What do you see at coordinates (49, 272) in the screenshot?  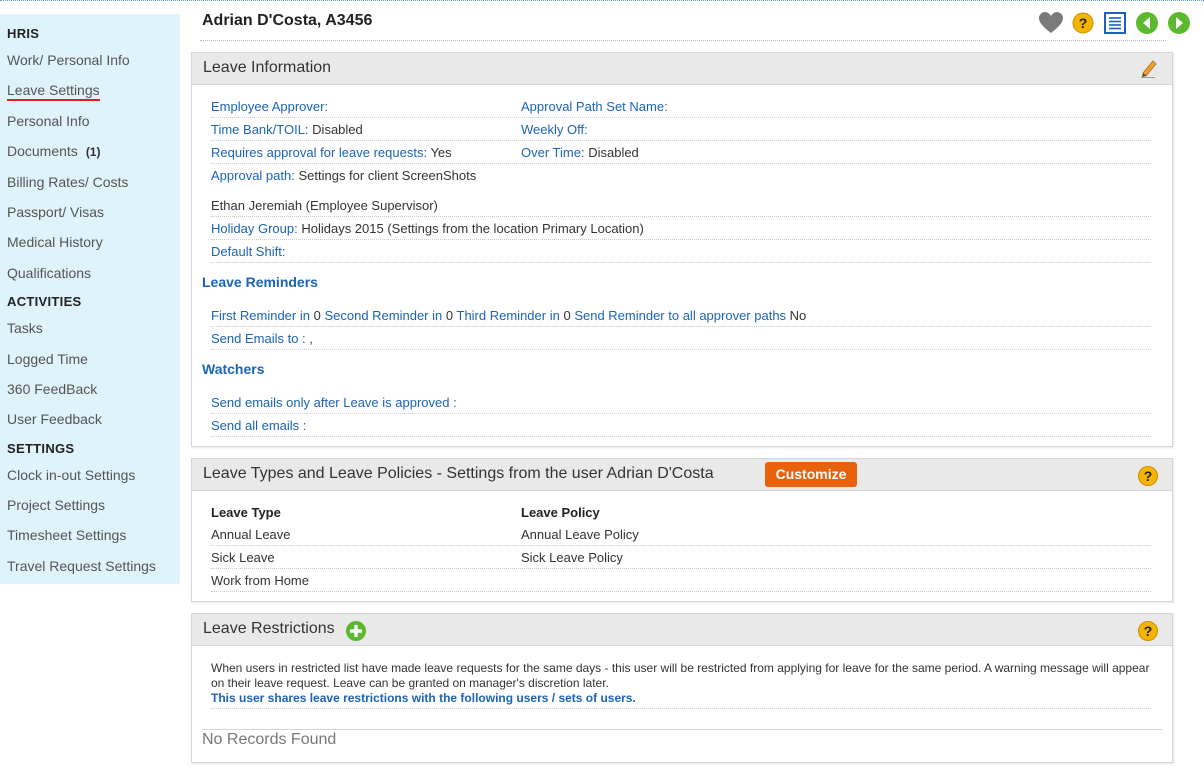 I see `sidebar-item-label: Qualifications` at bounding box center [49, 272].